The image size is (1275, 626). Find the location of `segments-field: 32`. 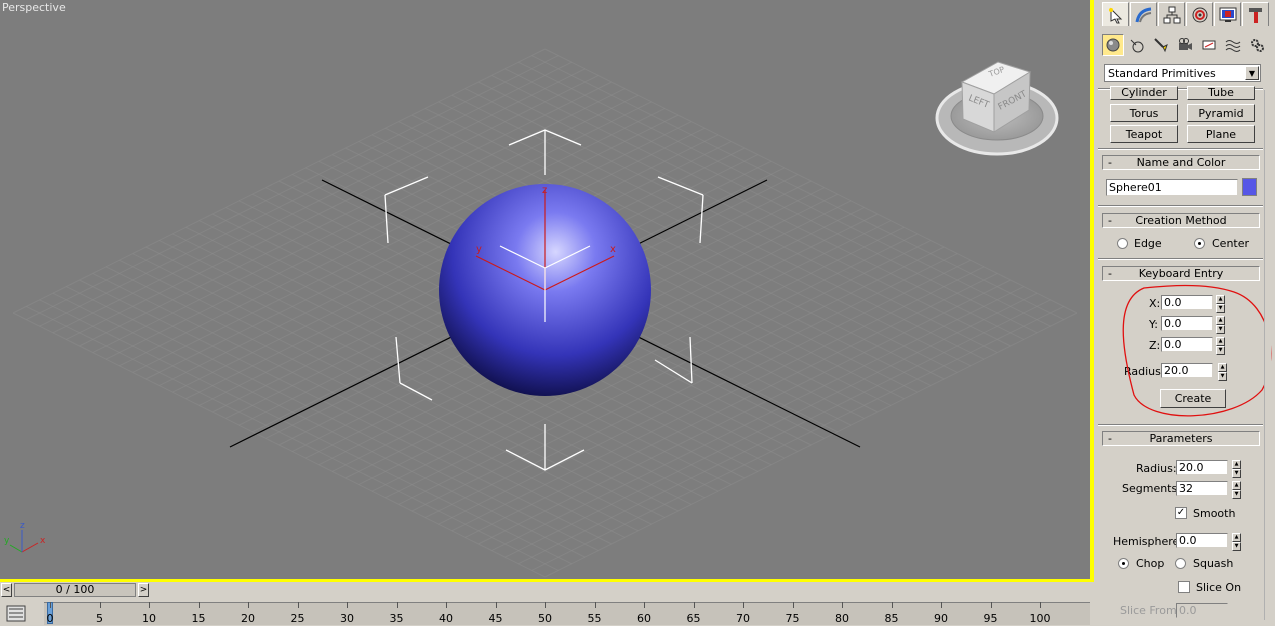

segments-field: 32 is located at coordinates (1202, 488).